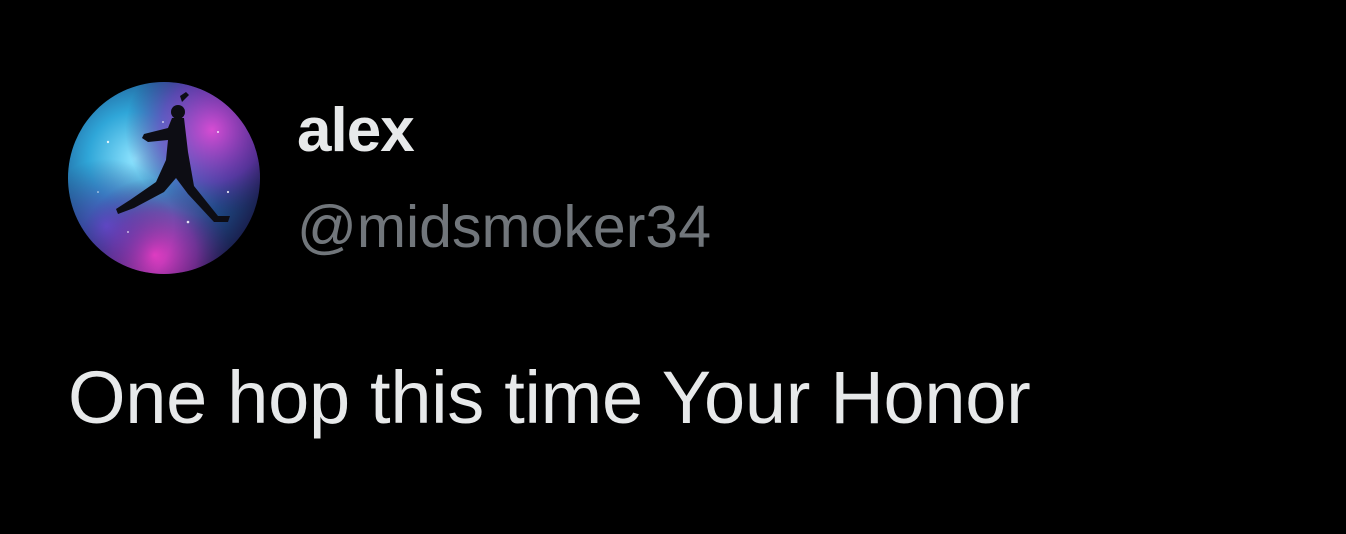 The width and height of the screenshot is (1346, 534). Describe the element at coordinates (549, 397) in the screenshot. I see `tweet-text: One hop this time Your Honor` at that location.